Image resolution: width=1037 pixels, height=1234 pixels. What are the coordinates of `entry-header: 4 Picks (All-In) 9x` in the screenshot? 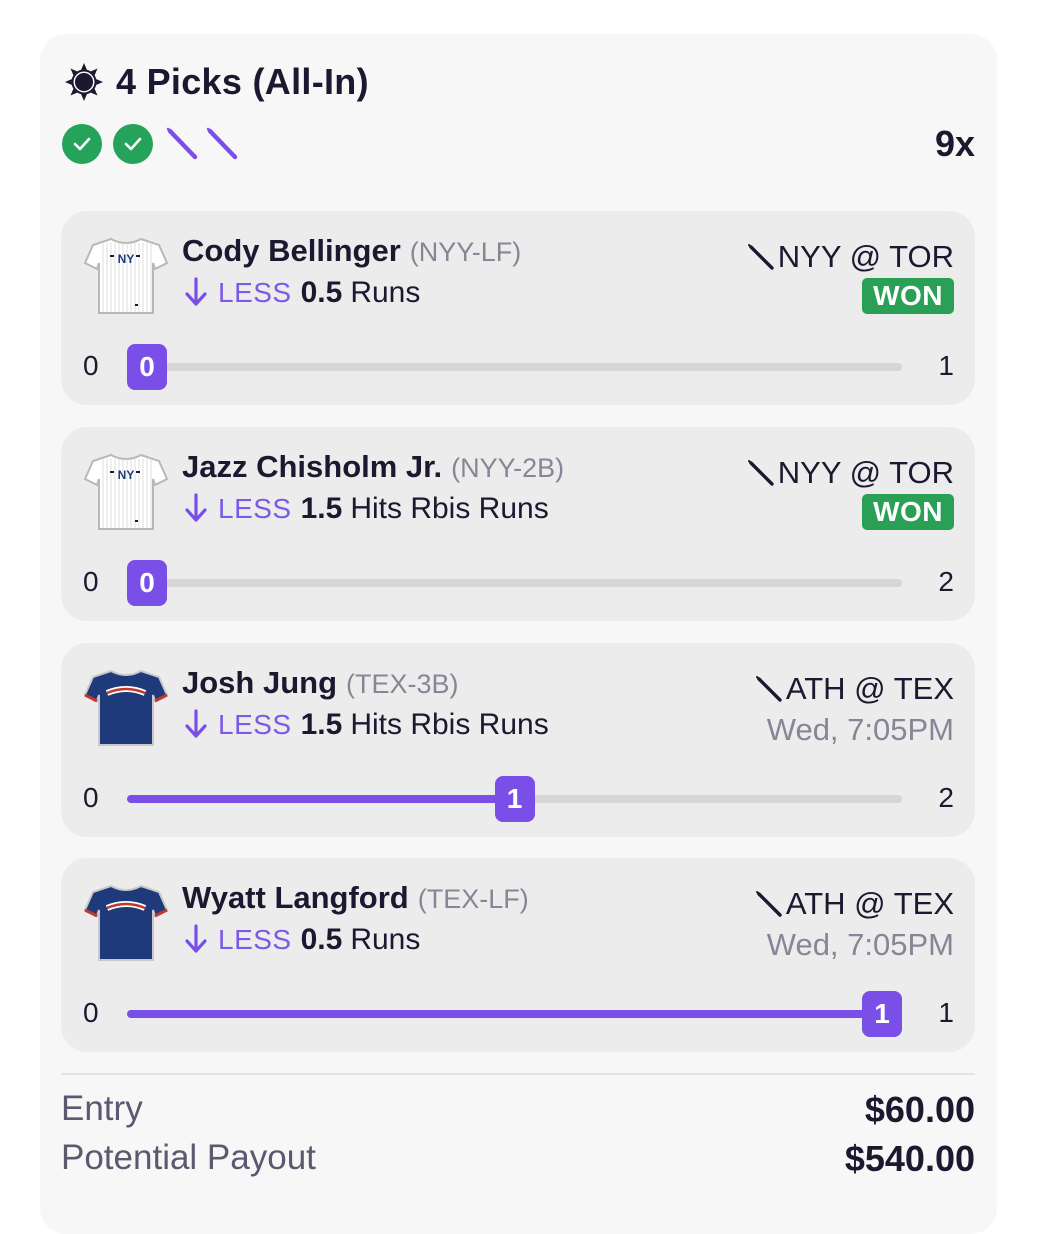 It's located at (518, 115).